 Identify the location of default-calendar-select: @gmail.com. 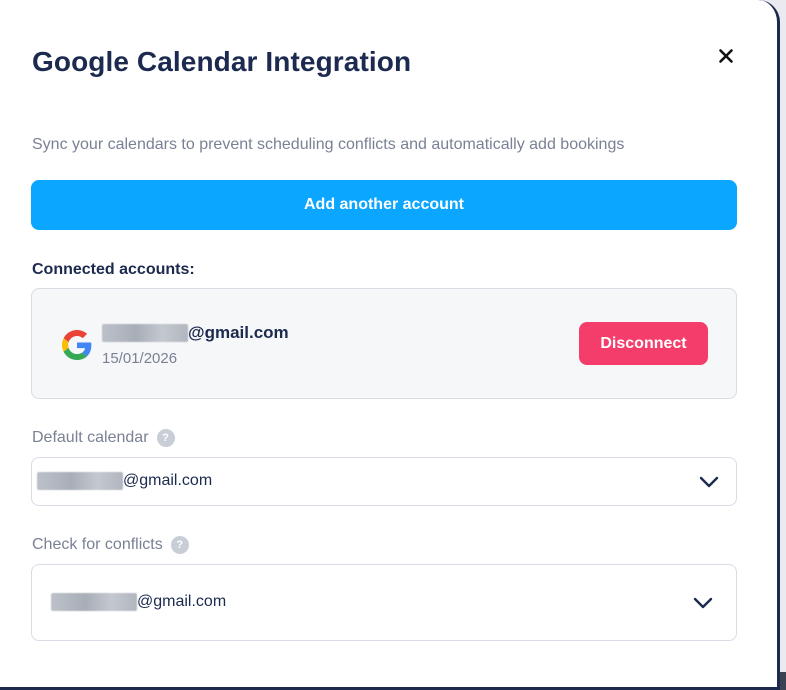
(384, 481).